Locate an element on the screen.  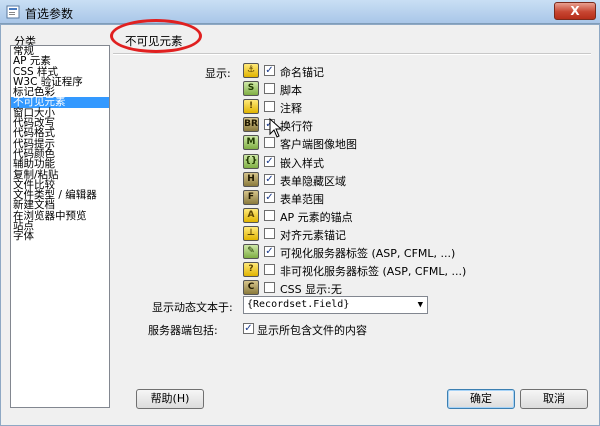
server-include-text: 显示所包含文件的内容 is located at coordinates (312, 330).